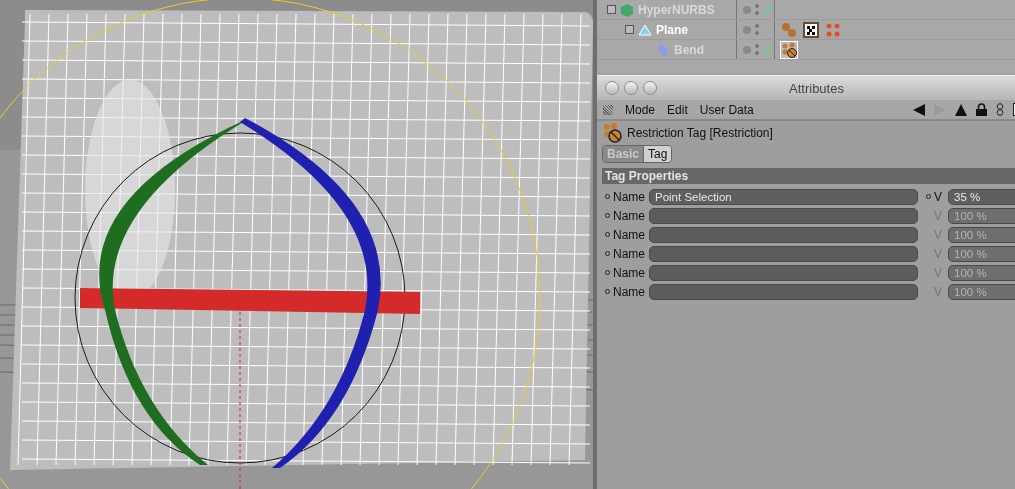 The width and height of the screenshot is (1015, 489). I want to click on menu-item: Mode, so click(640, 109).